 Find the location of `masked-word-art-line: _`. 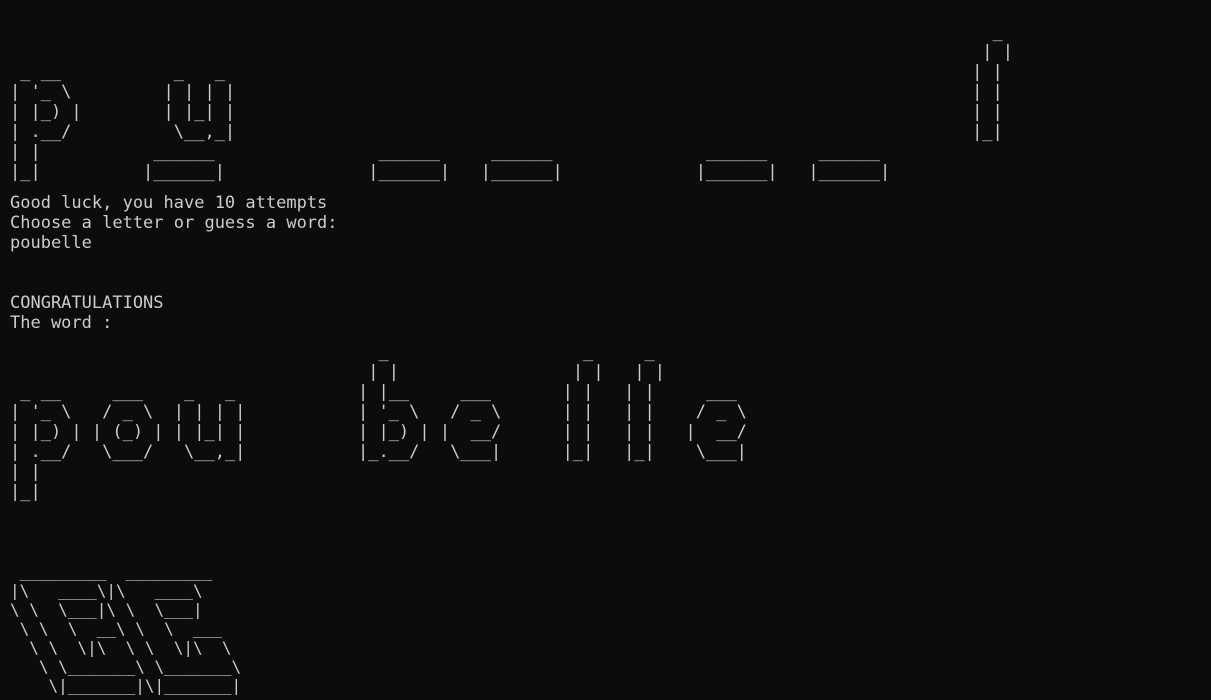

masked-word-art-line: _ is located at coordinates (506, 32).